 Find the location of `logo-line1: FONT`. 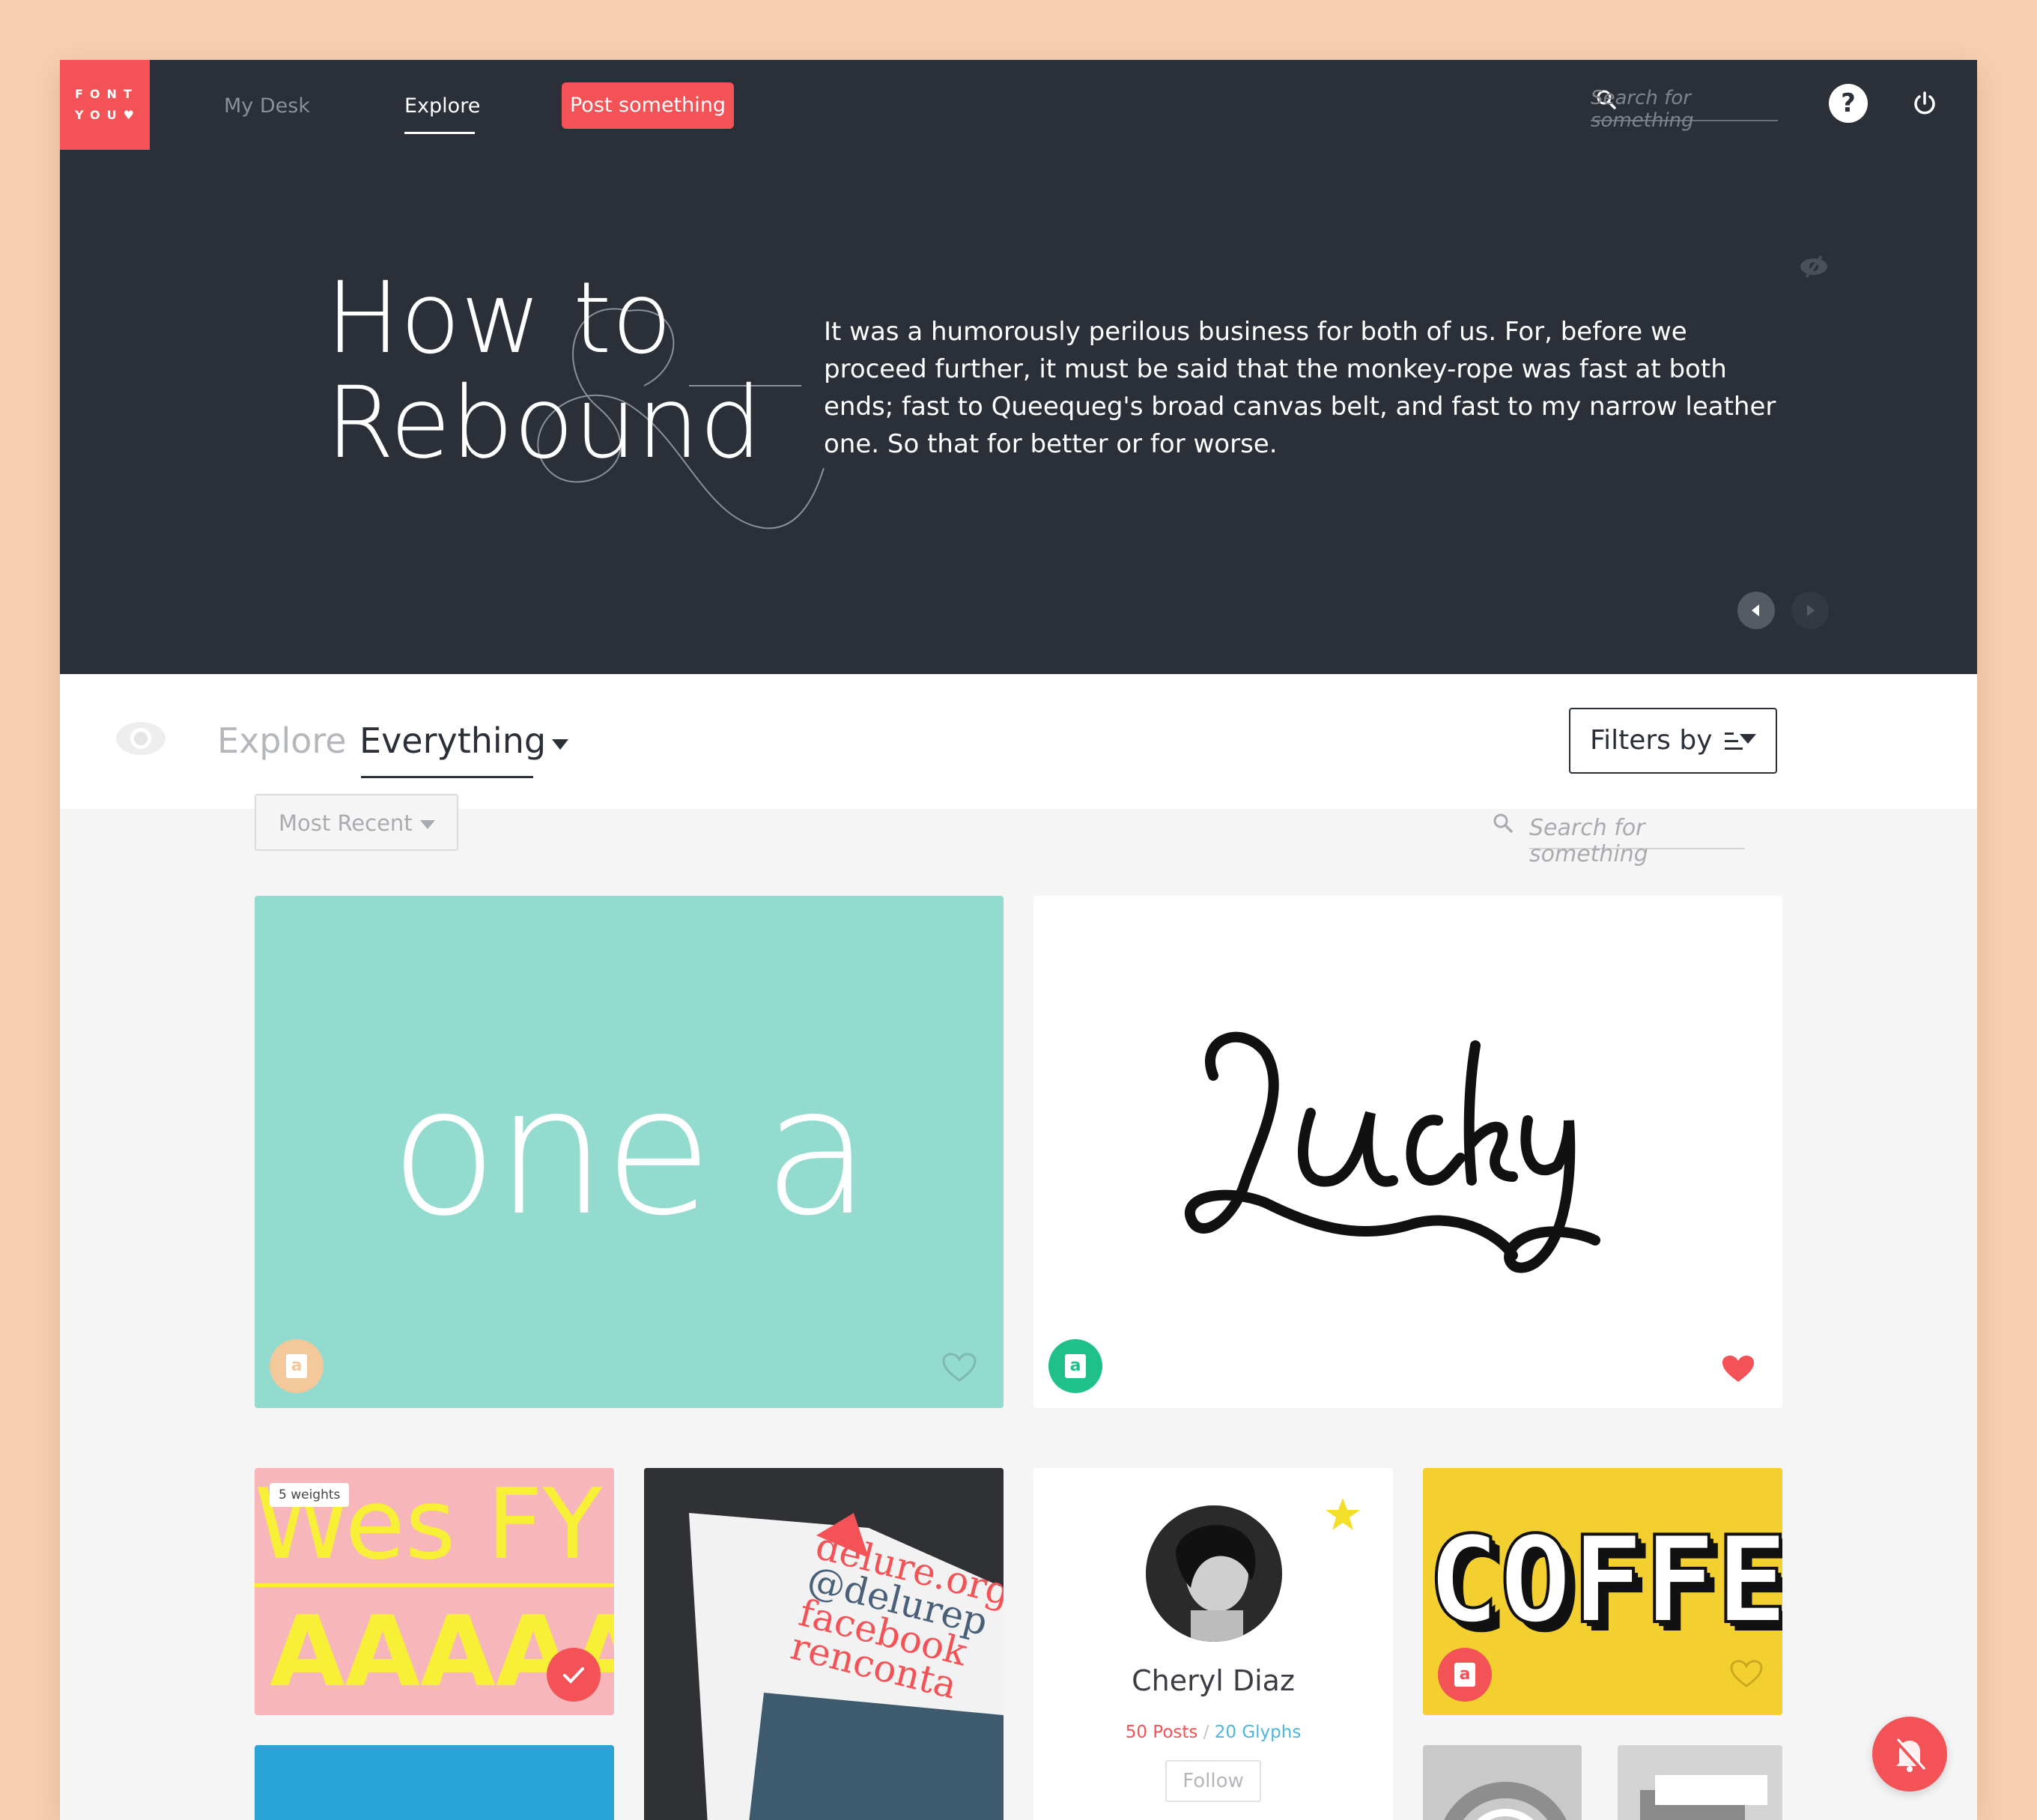

logo-line1: FONT is located at coordinates (107, 94).